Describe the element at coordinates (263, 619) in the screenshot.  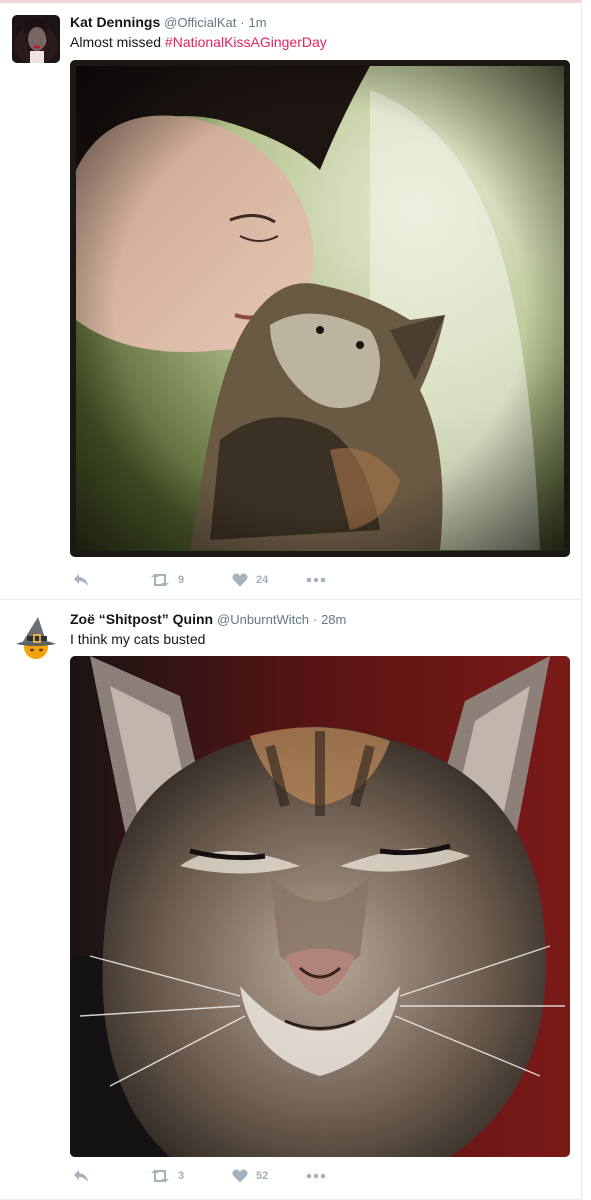
I see `username: @UnburntWitch` at that location.